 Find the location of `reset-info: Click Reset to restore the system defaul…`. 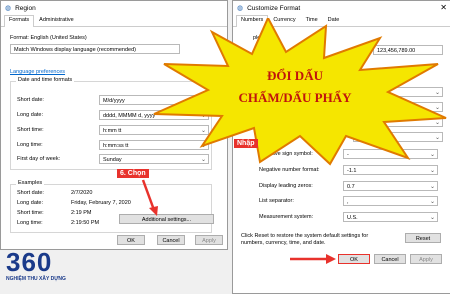

reset-info: Click Reset to restore the system defaul… is located at coordinates (305, 239).